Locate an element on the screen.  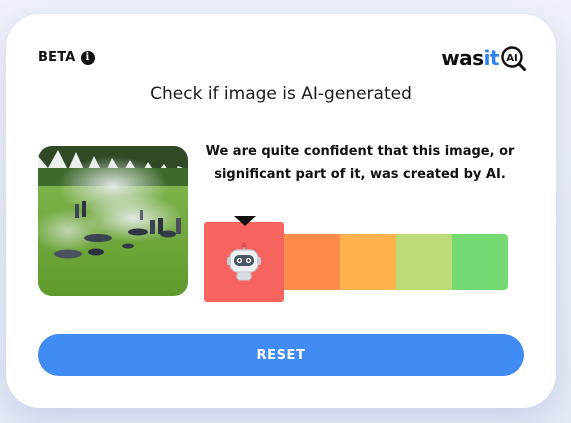
beta-badge: BETA i is located at coordinates (66, 57).